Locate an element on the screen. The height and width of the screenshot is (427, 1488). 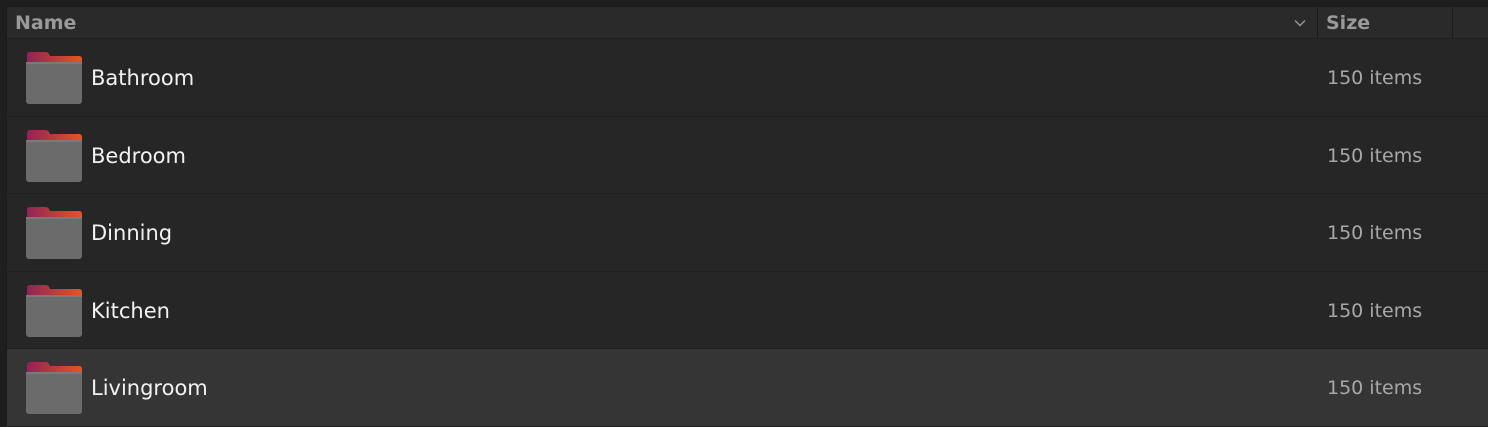
size-column-header: Size is located at coordinates (1385, 22).